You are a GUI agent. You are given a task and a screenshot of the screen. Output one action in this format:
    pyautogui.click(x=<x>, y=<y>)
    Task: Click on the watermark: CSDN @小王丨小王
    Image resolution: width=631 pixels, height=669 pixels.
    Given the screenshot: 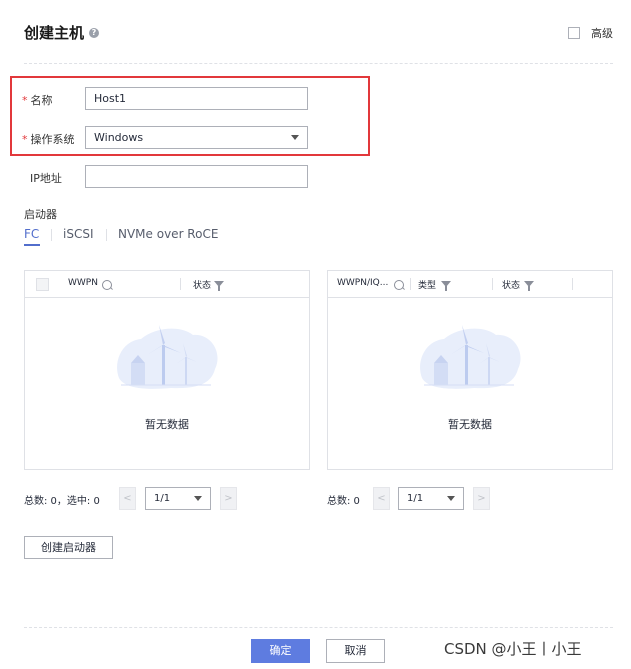 What is the action you would take?
    pyautogui.click(x=513, y=649)
    